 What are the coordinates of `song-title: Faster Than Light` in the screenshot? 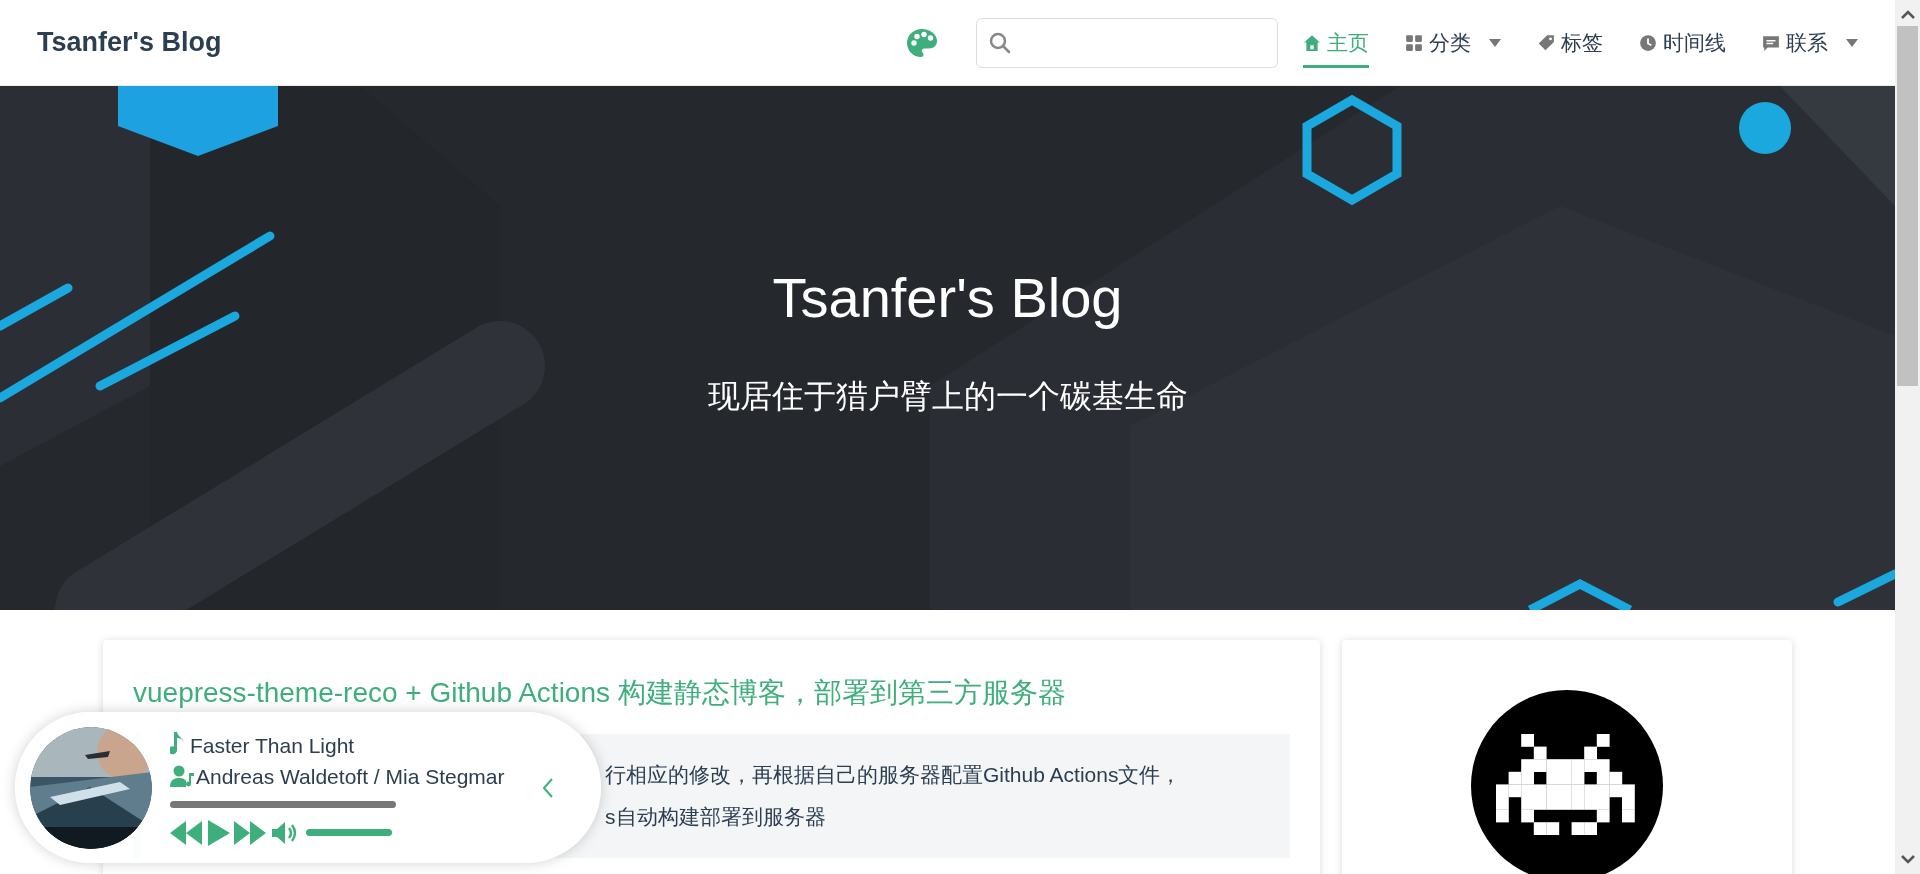 It's located at (272, 745).